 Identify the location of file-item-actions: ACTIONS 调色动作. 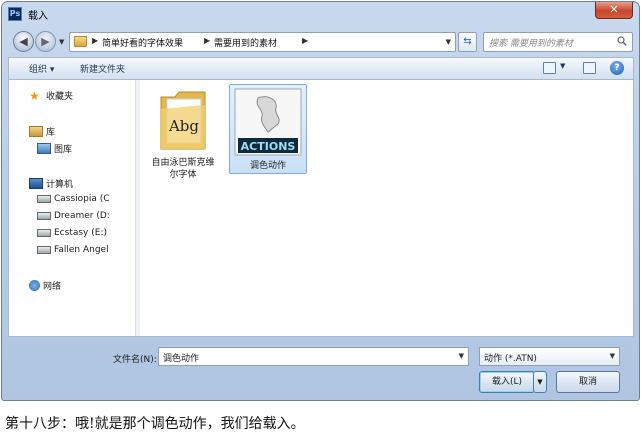
(268, 129).